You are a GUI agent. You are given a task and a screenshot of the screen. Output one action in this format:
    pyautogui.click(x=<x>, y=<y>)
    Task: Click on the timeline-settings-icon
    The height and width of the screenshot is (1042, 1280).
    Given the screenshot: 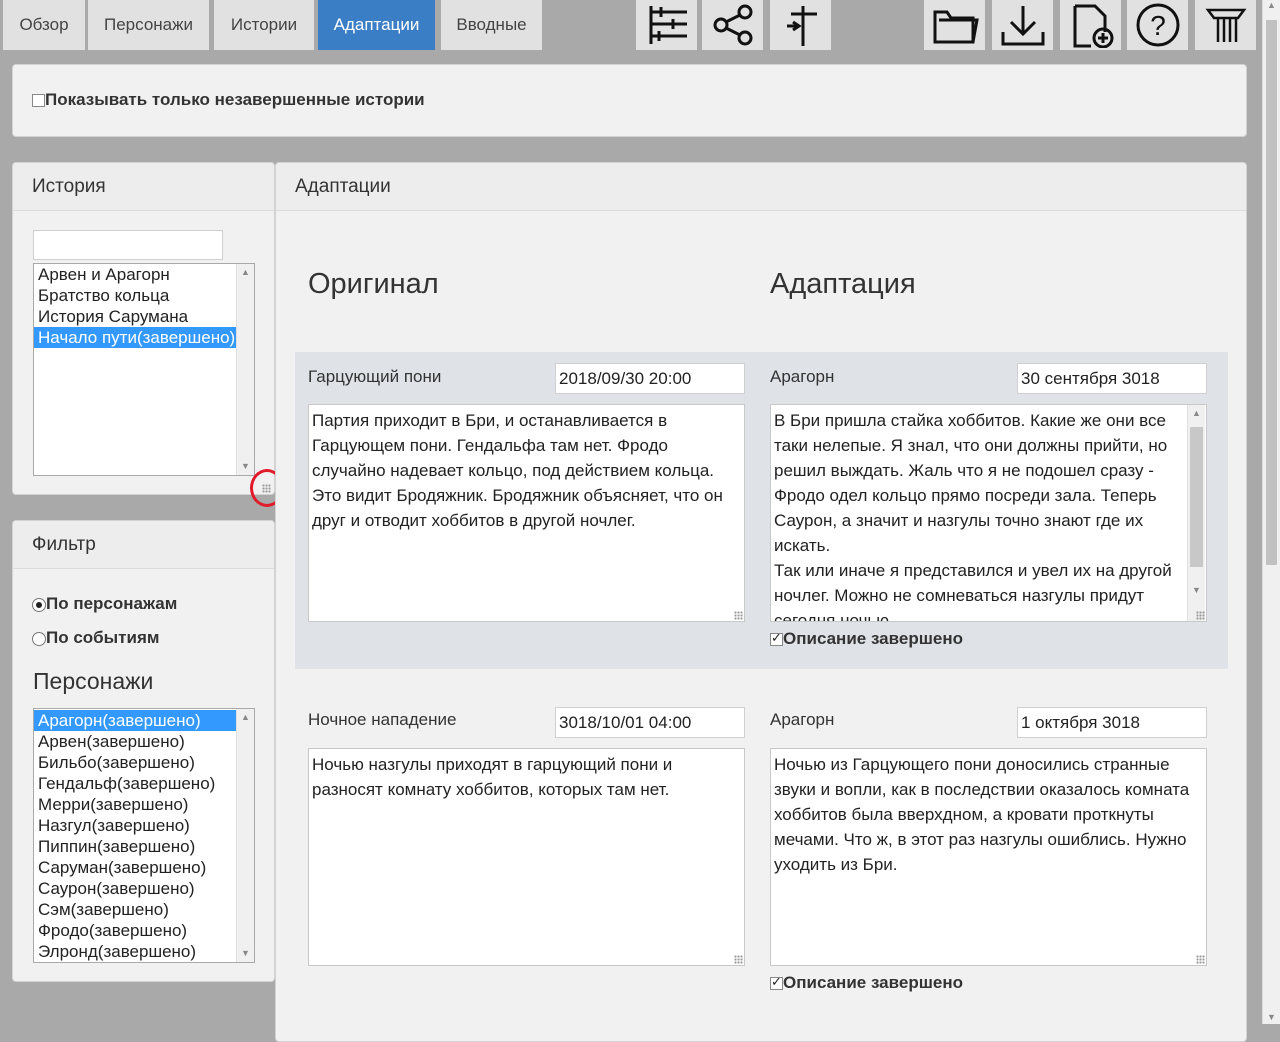 What is the action you would take?
    pyautogui.click(x=668, y=25)
    